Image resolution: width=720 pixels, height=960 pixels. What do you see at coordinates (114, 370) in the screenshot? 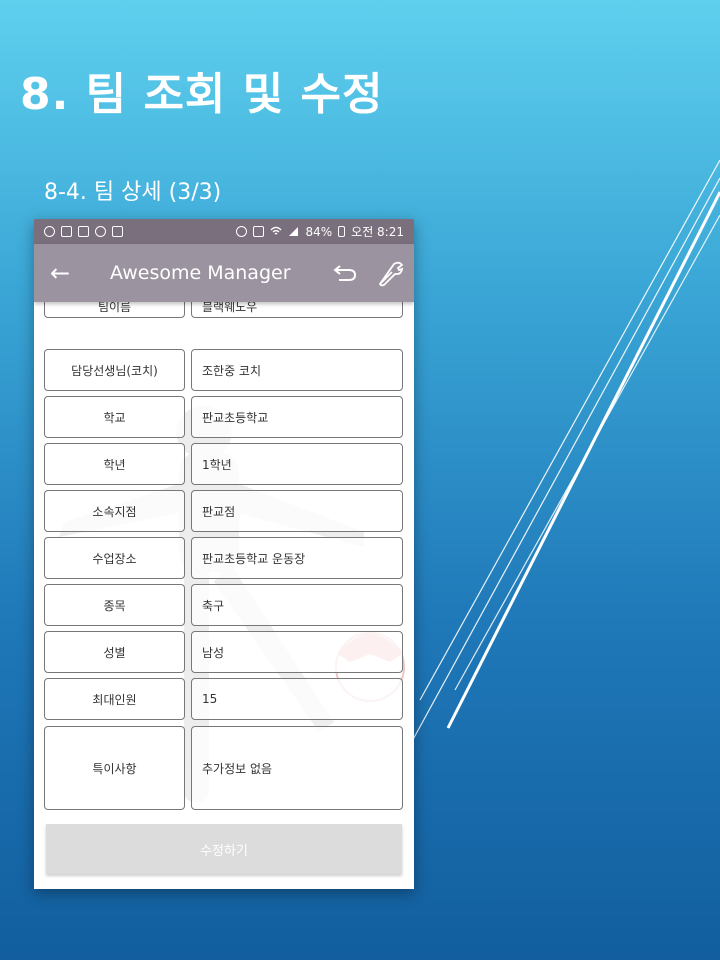
I see `field-label: 담당선생님(코치)` at bounding box center [114, 370].